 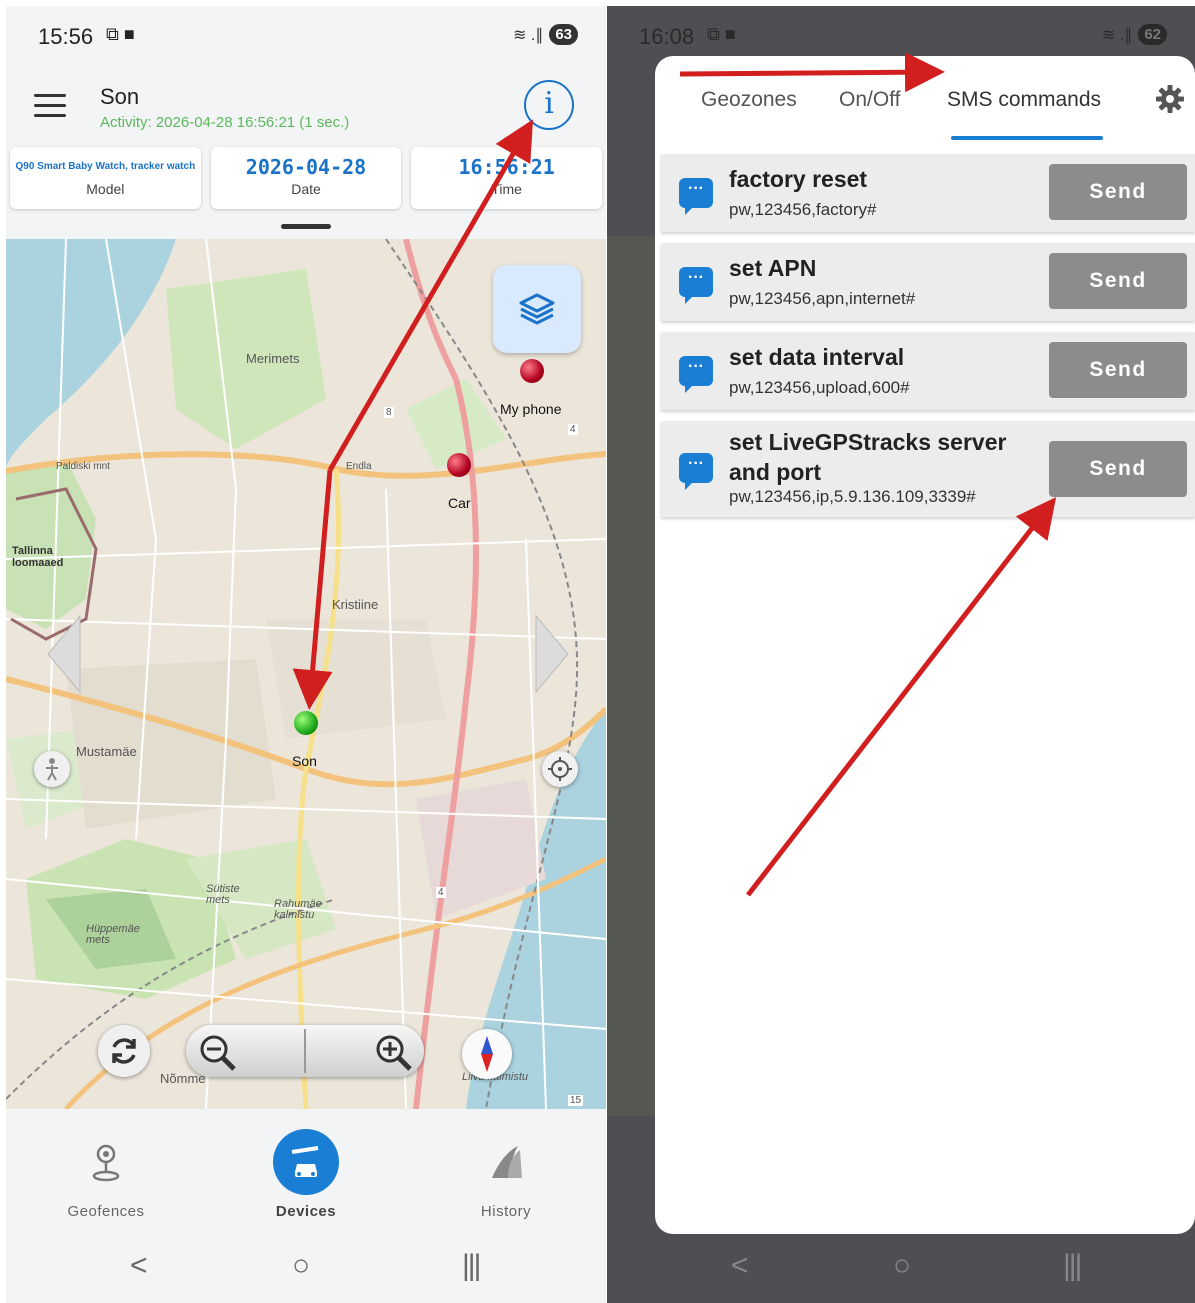 I want to click on battery-icon-right: 62, so click(x=1152, y=34).